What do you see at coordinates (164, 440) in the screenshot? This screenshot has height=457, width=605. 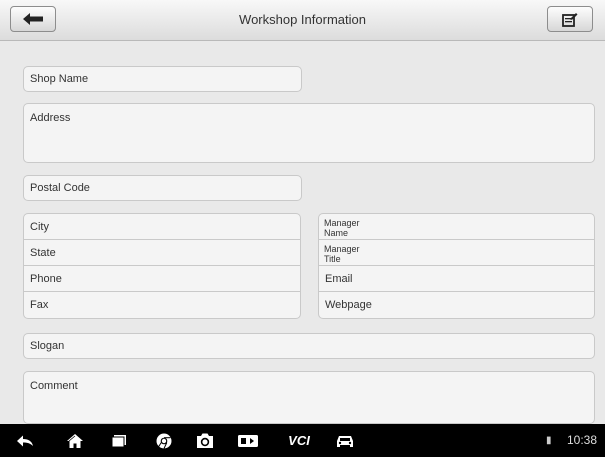 I see `chrome-icon` at bounding box center [164, 440].